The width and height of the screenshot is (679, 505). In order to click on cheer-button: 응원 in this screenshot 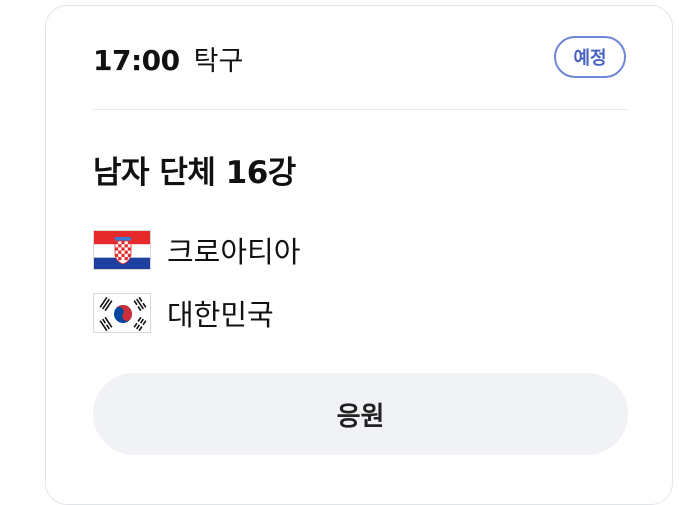, I will do `click(360, 414)`.